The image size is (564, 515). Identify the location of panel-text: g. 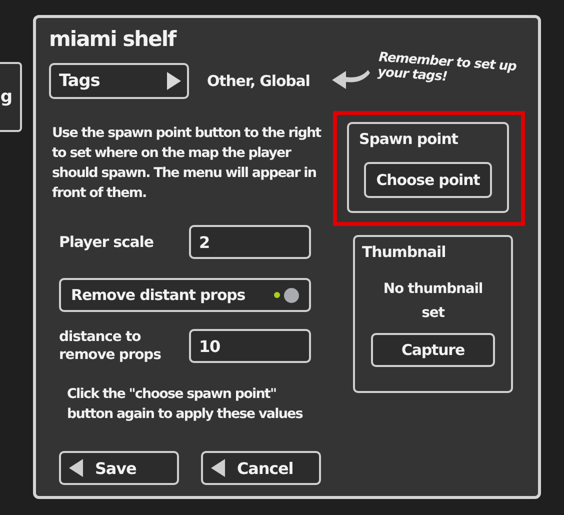
(6, 97).